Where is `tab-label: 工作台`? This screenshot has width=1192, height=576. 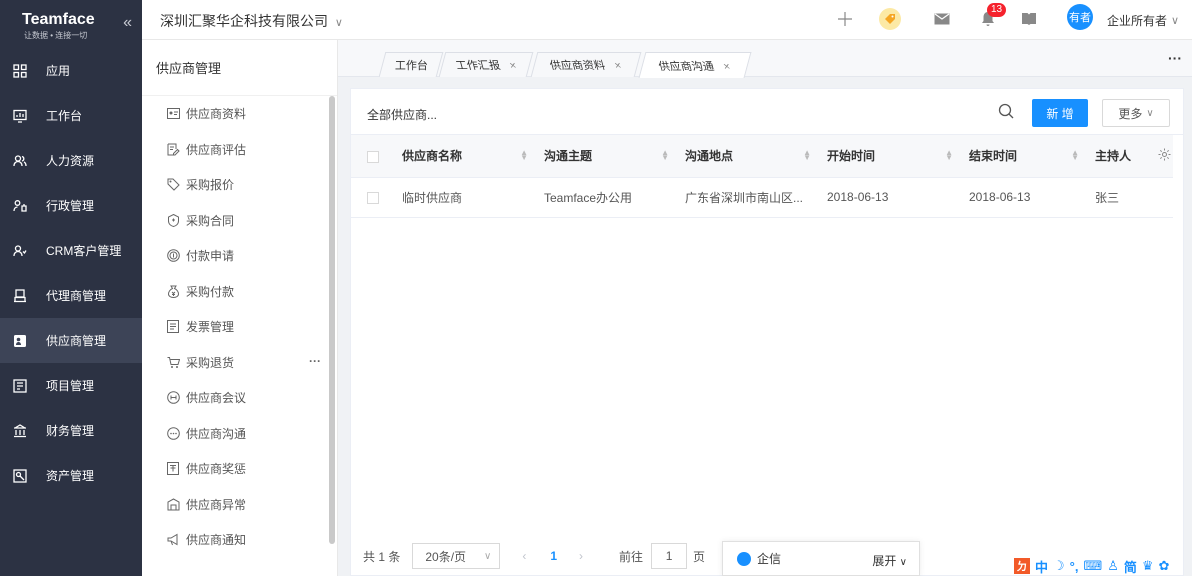
tab-label: 工作台 is located at coordinates (411, 66).